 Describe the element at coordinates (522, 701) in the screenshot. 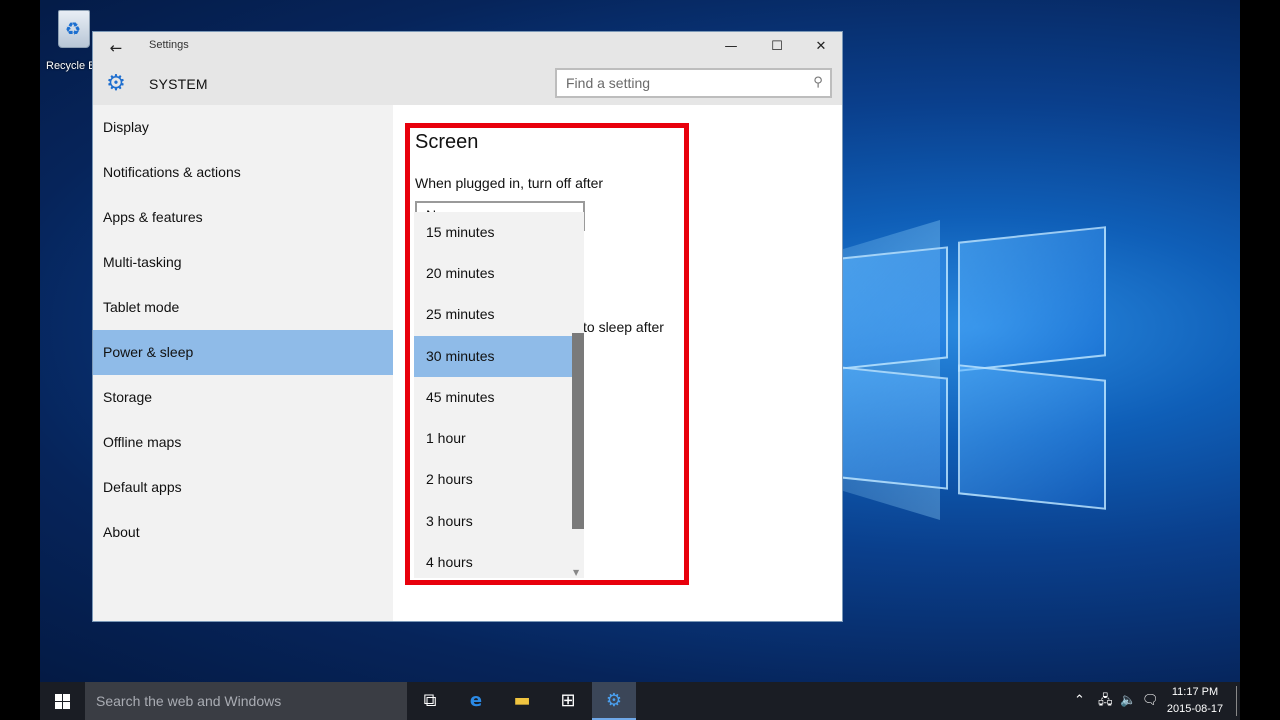

I see `file-explorer-icon: ▬` at that location.